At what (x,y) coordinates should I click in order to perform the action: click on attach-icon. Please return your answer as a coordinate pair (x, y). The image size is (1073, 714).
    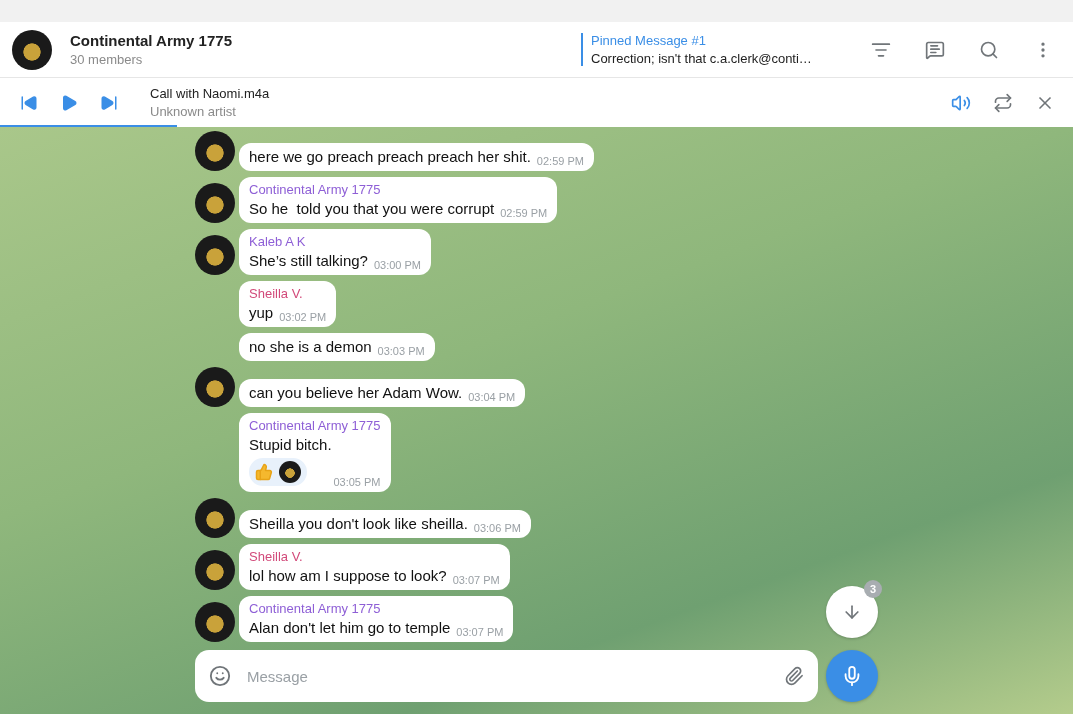
    Looking at the image, I should click on (794, 676).